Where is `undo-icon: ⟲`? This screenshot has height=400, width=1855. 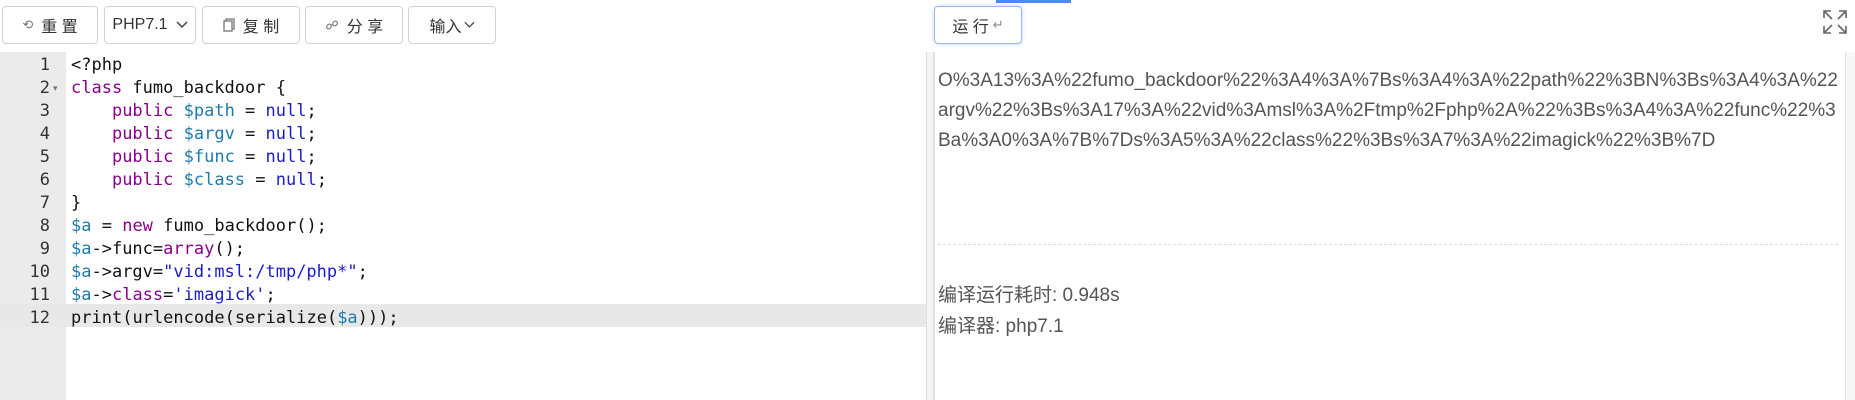
undo-icon: ⟲ is located at coordinates (28, 24).